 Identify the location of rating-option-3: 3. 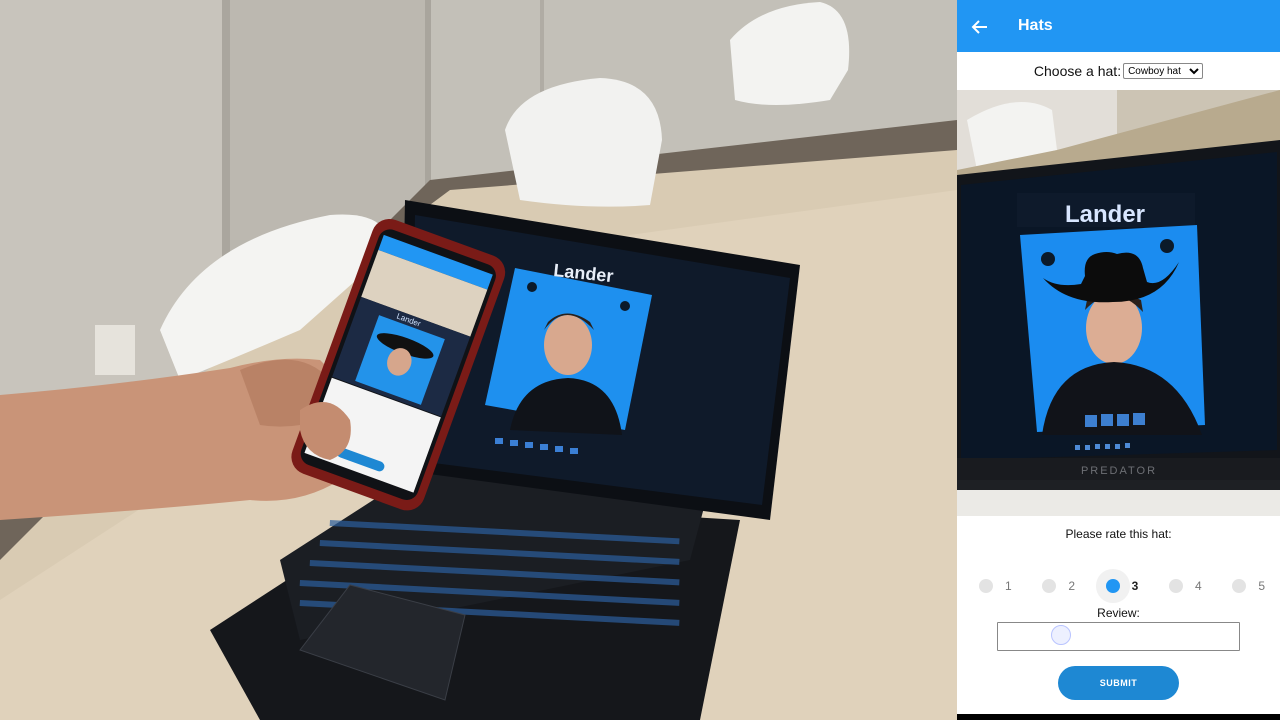
(1122, 586).